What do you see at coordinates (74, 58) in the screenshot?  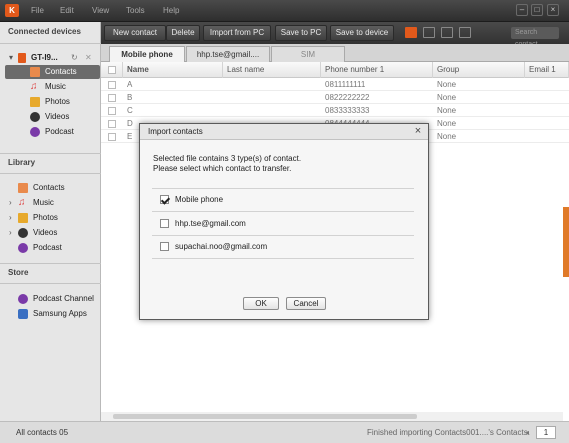 I see `sync-icon: ↻` at bounding box center [74, 58].